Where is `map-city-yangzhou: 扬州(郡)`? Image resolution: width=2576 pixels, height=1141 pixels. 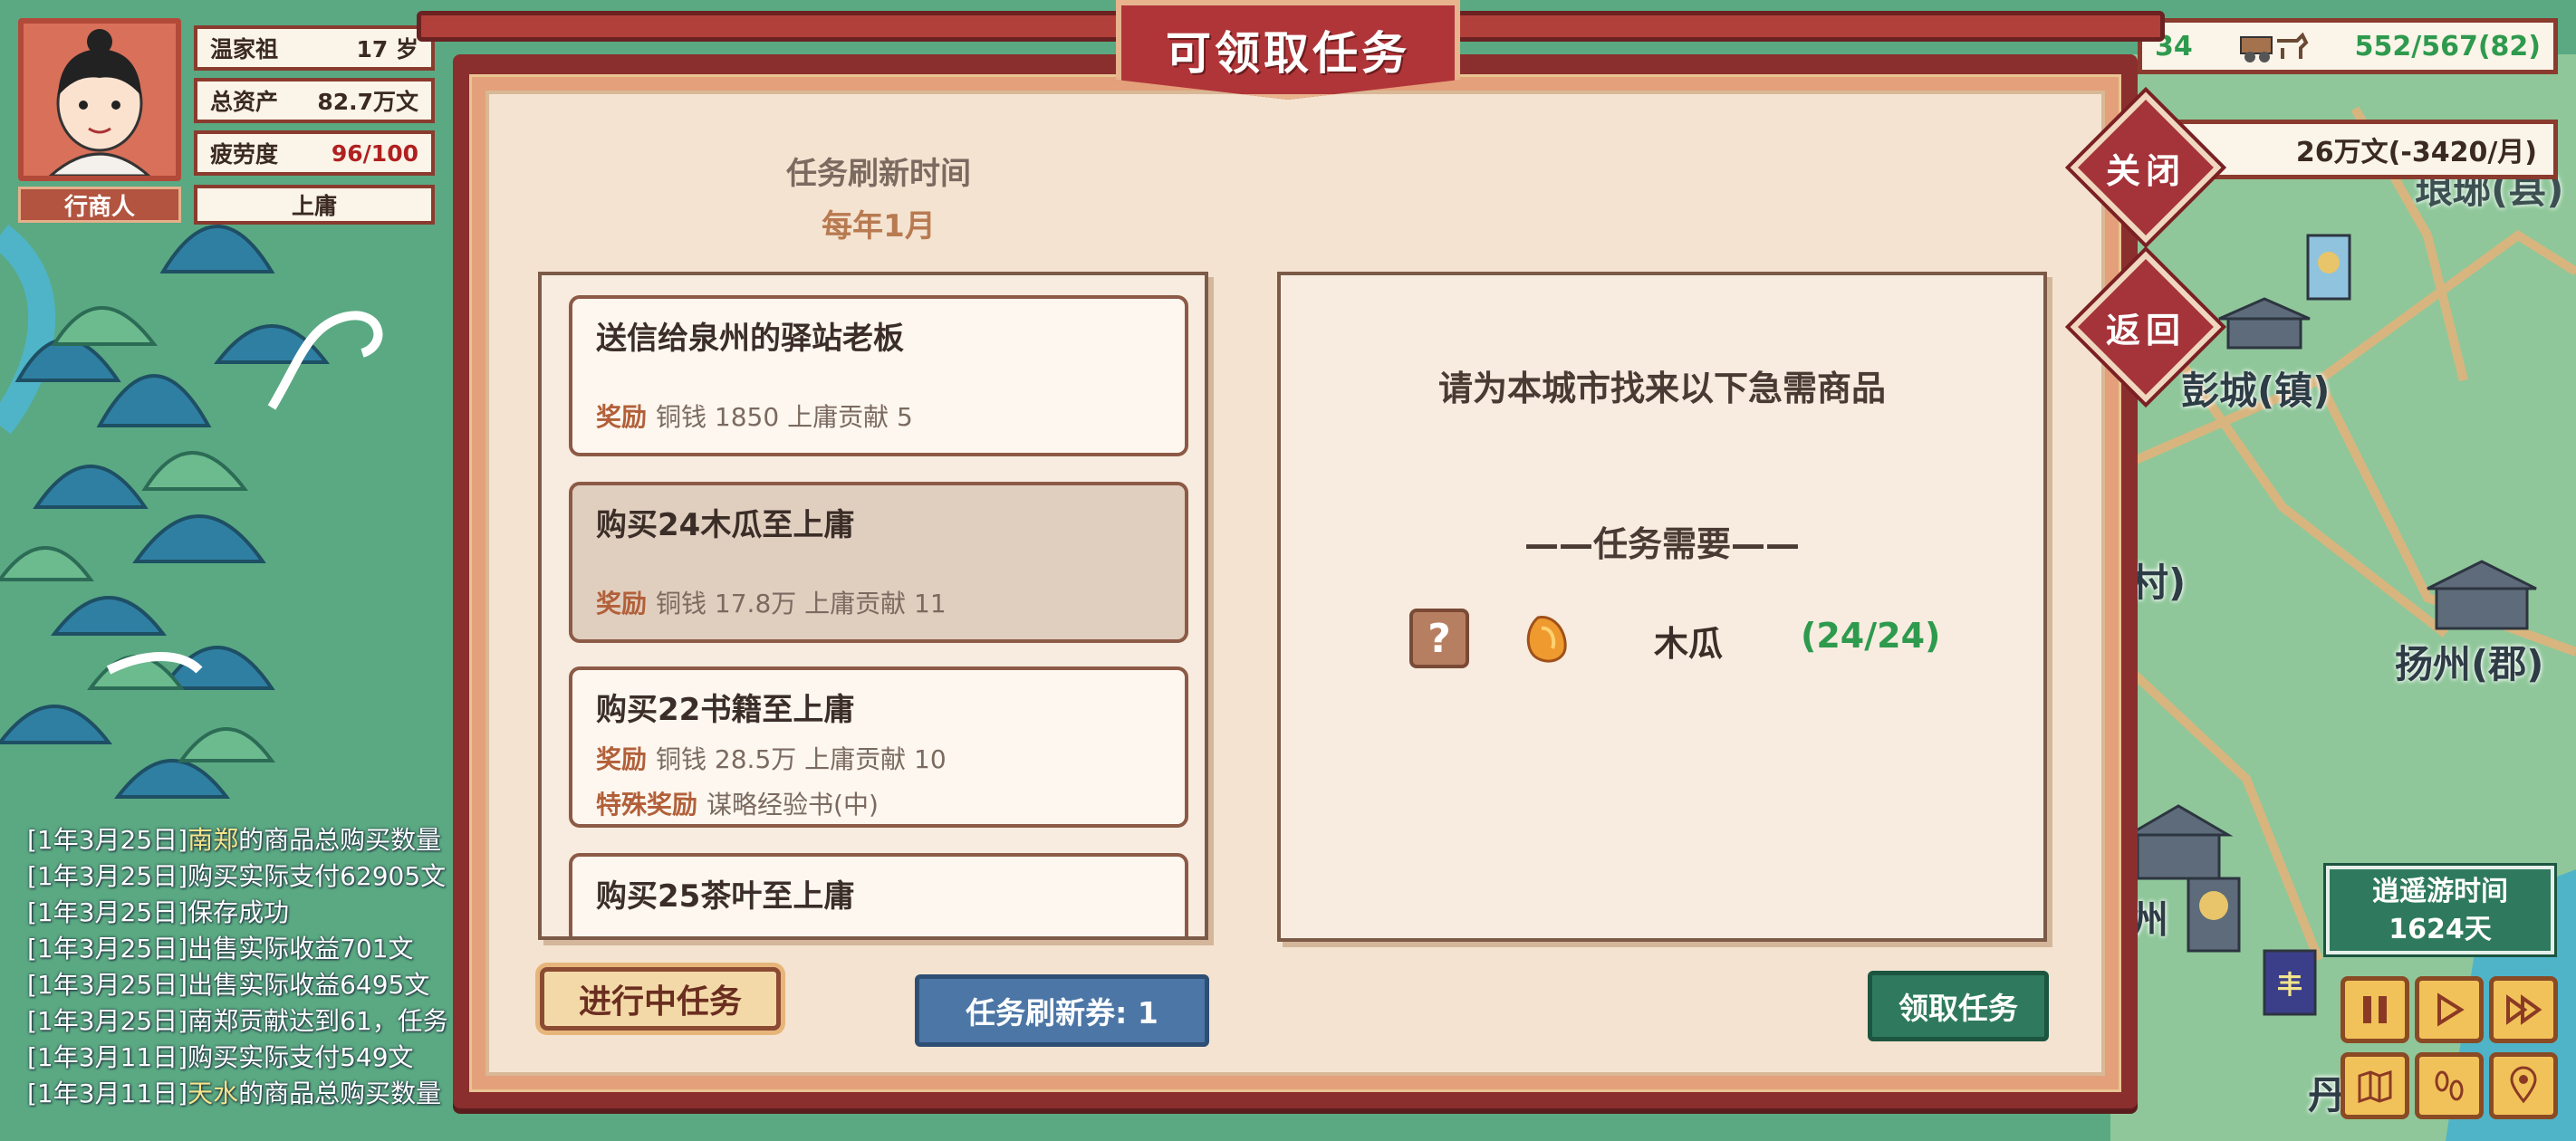
map-city-yangzhou: 扬州(郡) is located at coordinates (2469, 662).